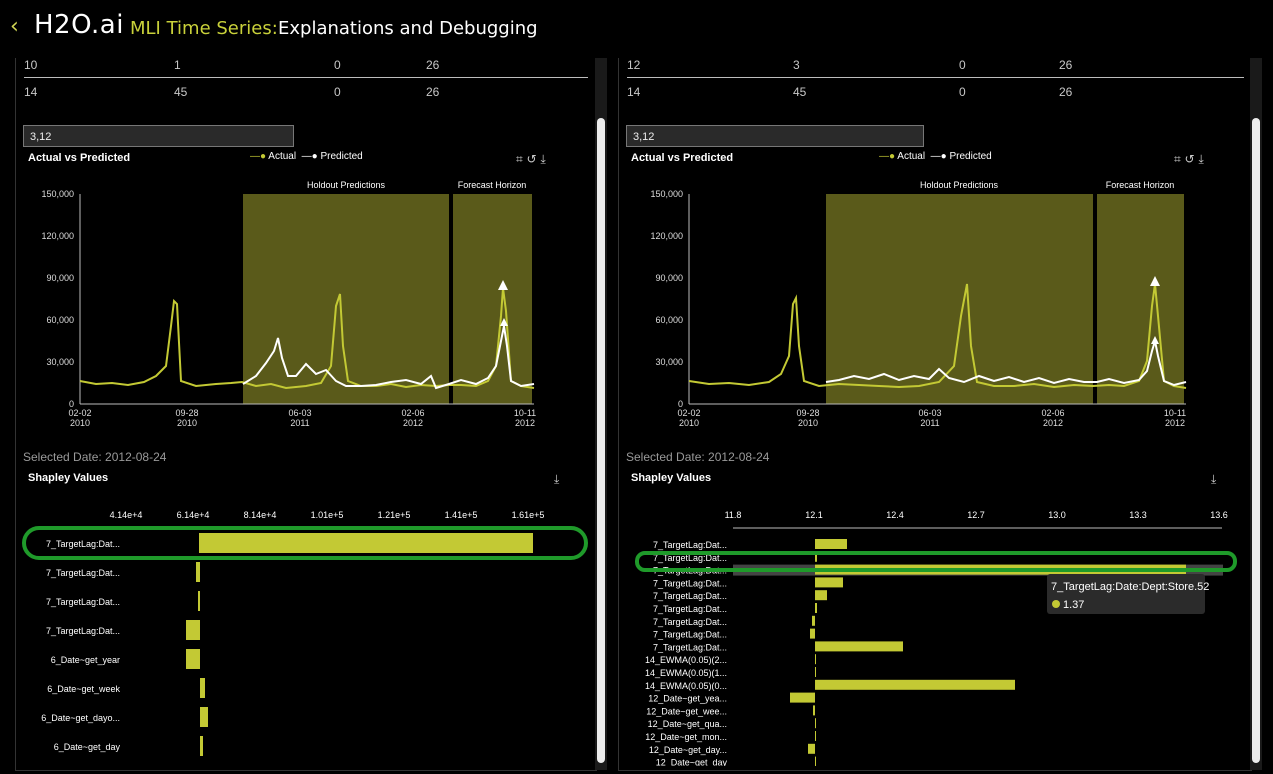 The image size is (1273, 774). What do you see at coordinates (83, 689) in the screenshot?
I see `shap-row-label: 6_Date~get_week` at bounding box center [83, 689].